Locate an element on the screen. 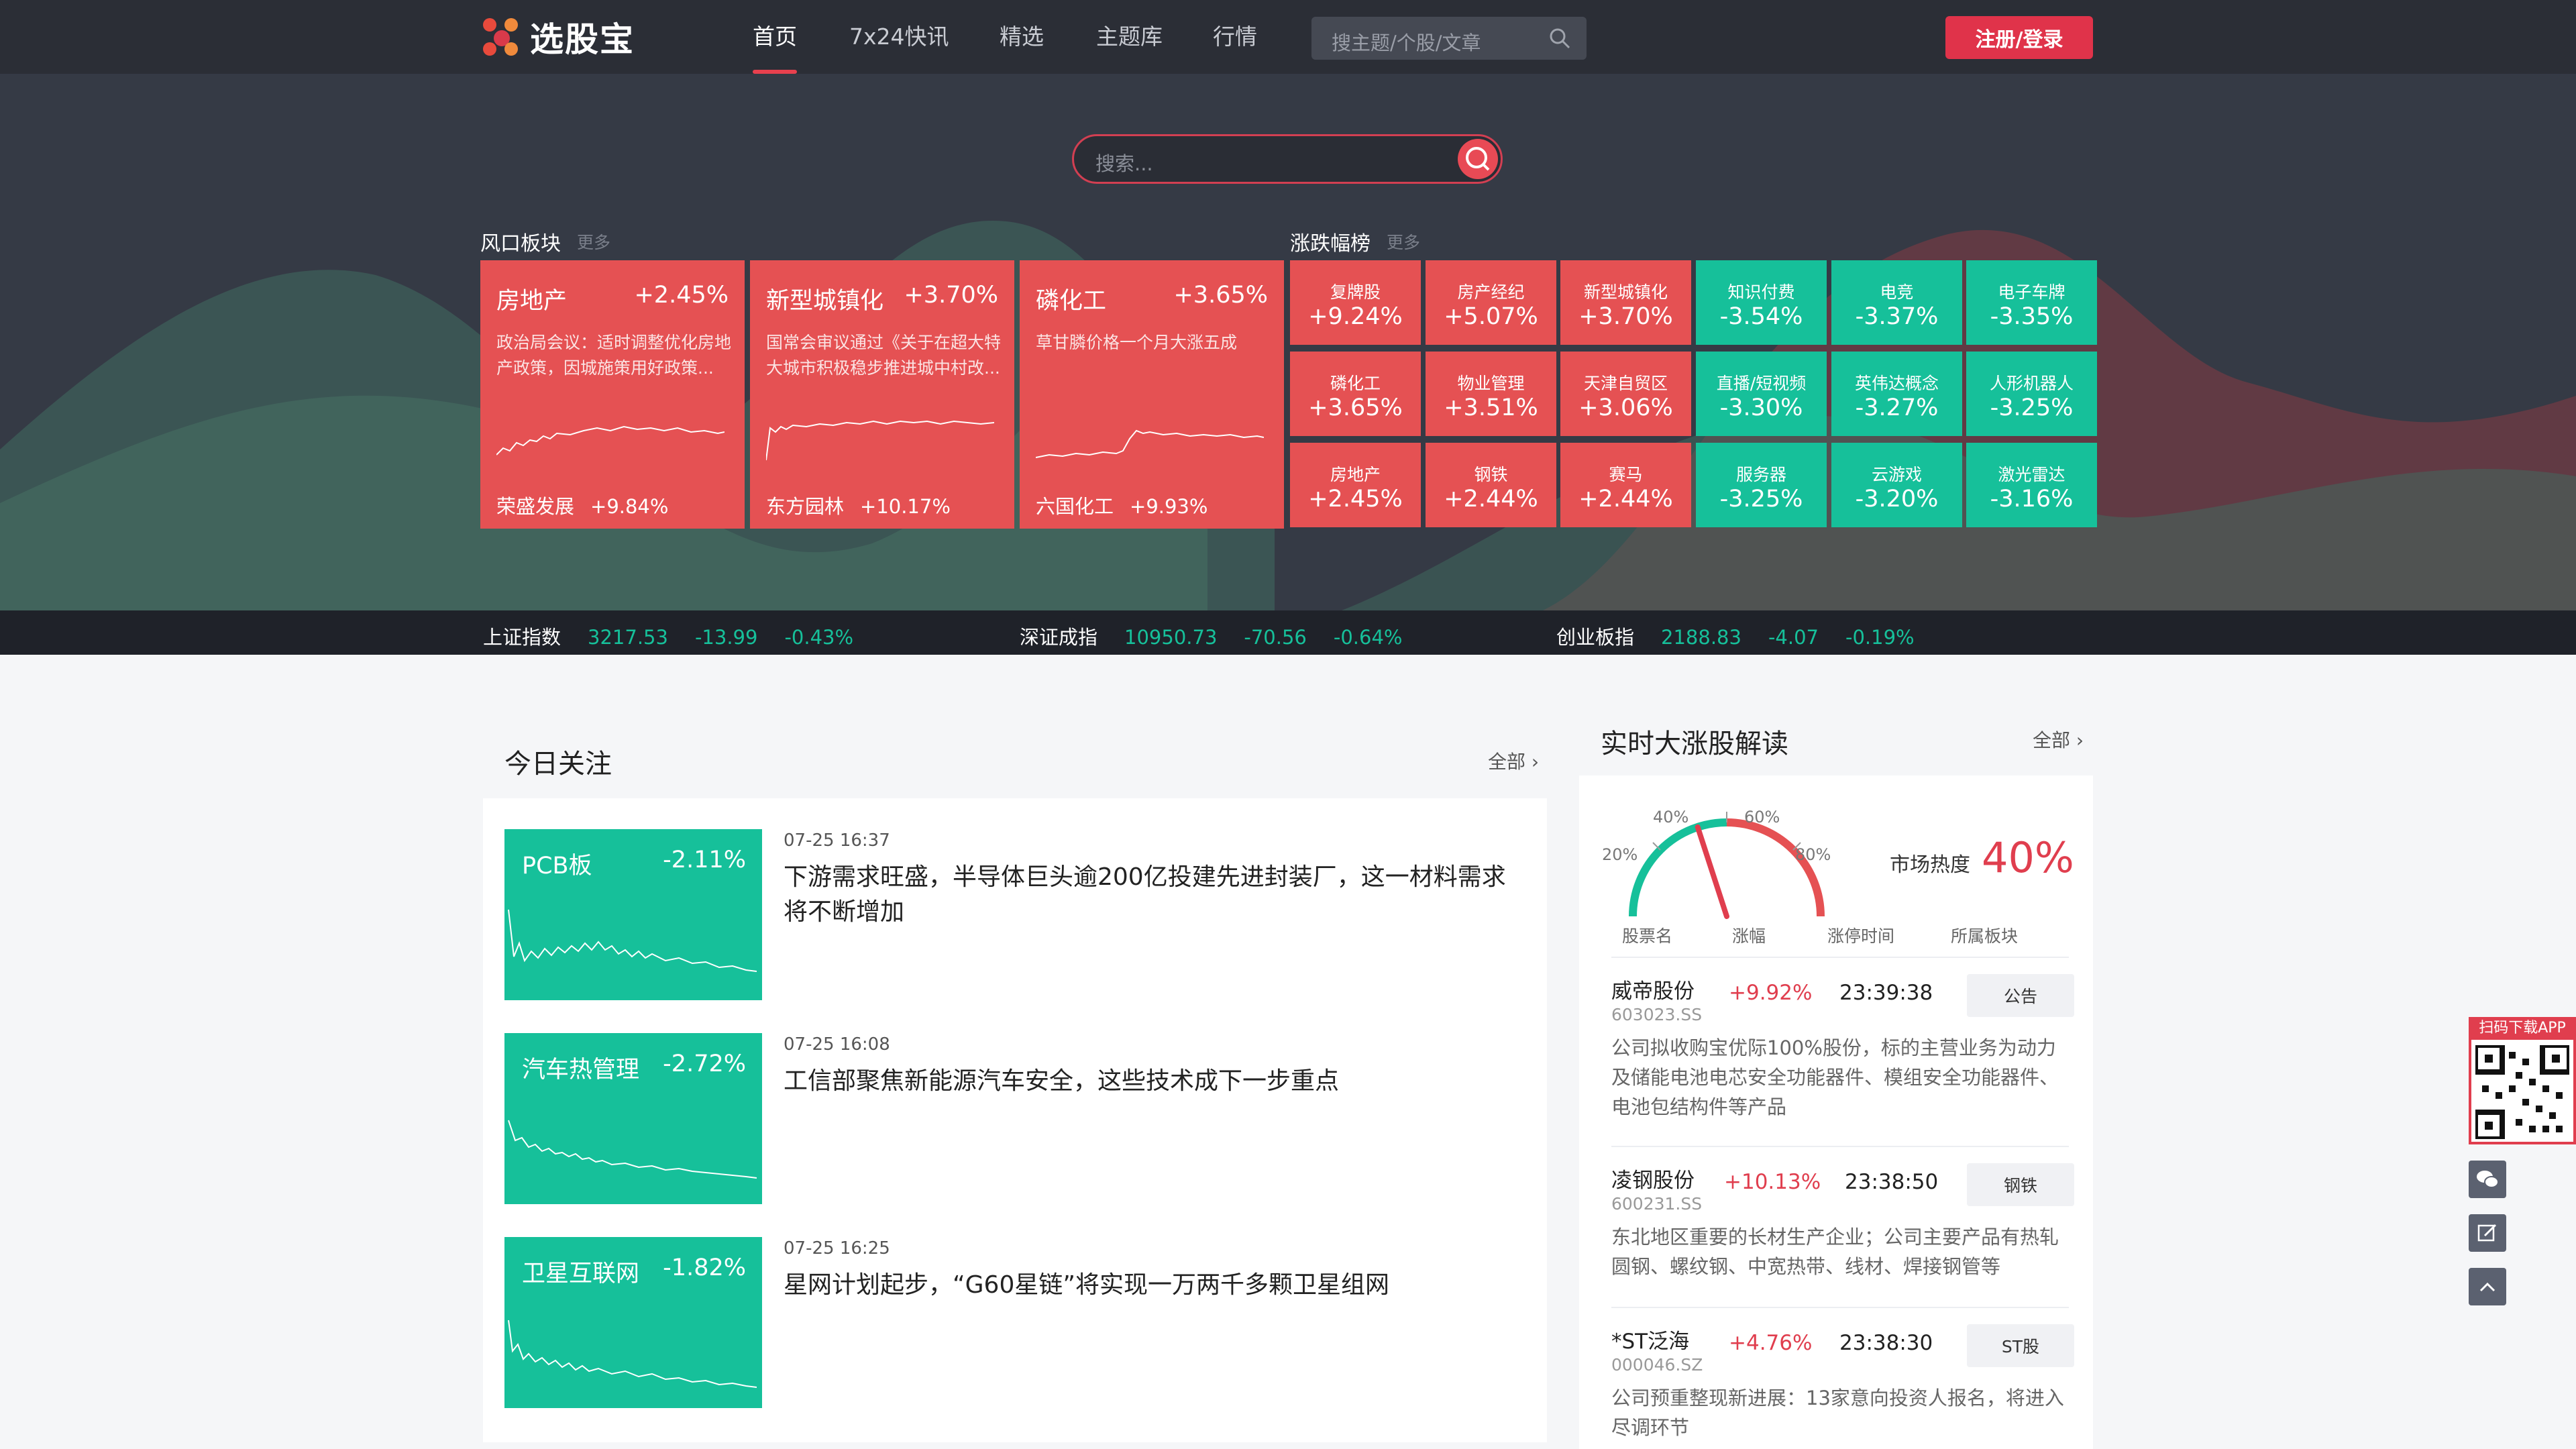 The height and width of the screenshot is (1449, 2576). focus-sector-name: 卫星互联网 is located at coordinates (581, 1273).